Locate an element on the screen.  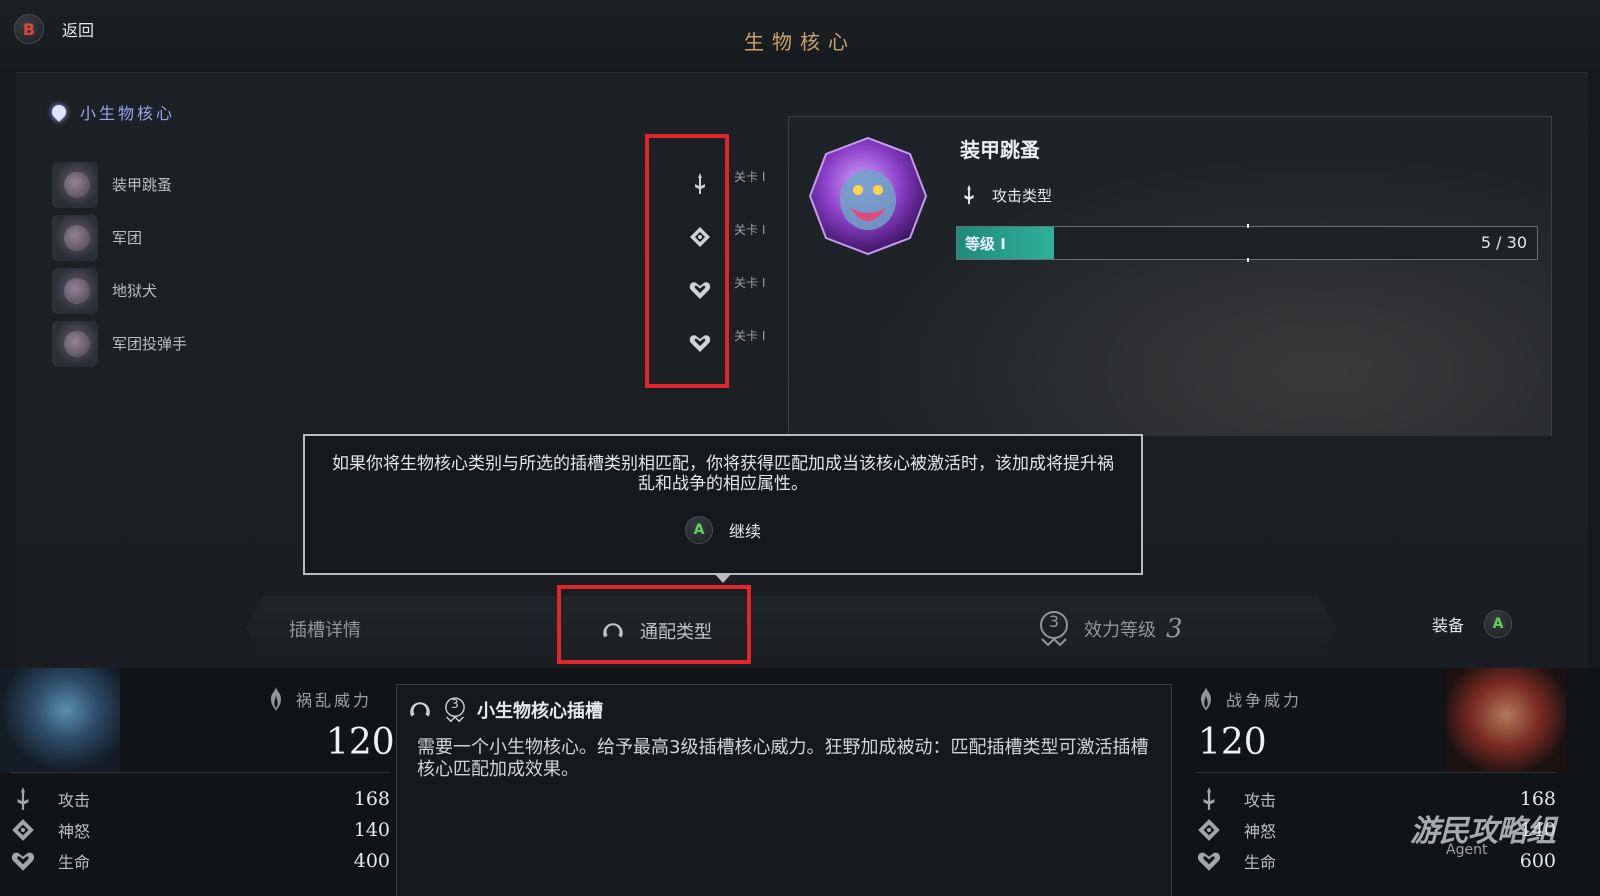
wild-ring-icon is located at coordinates (420, 710).